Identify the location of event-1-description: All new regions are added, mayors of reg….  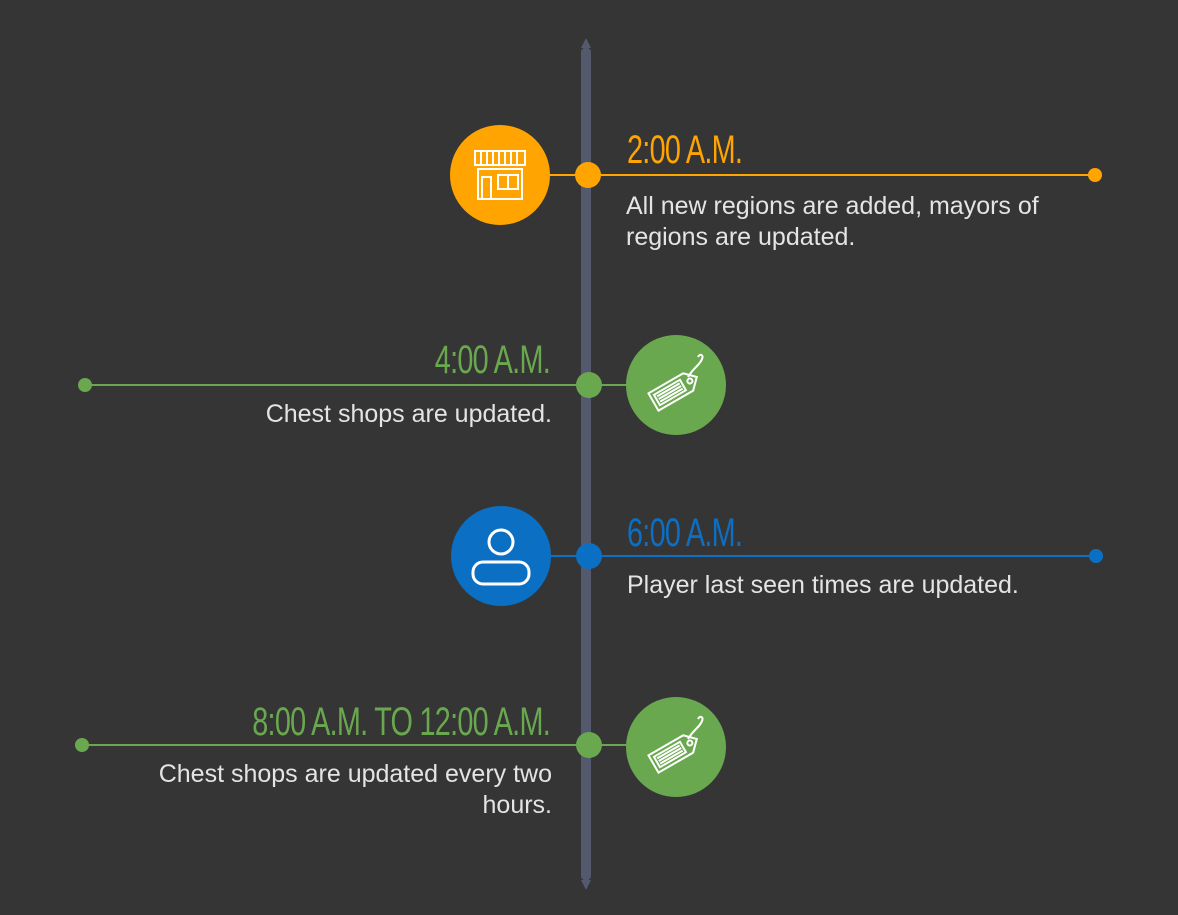
(832, 221).